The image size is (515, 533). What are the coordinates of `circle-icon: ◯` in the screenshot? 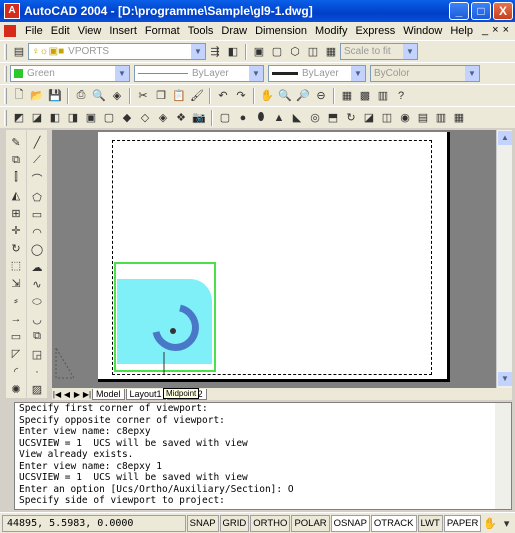 It's located at (37, 249).